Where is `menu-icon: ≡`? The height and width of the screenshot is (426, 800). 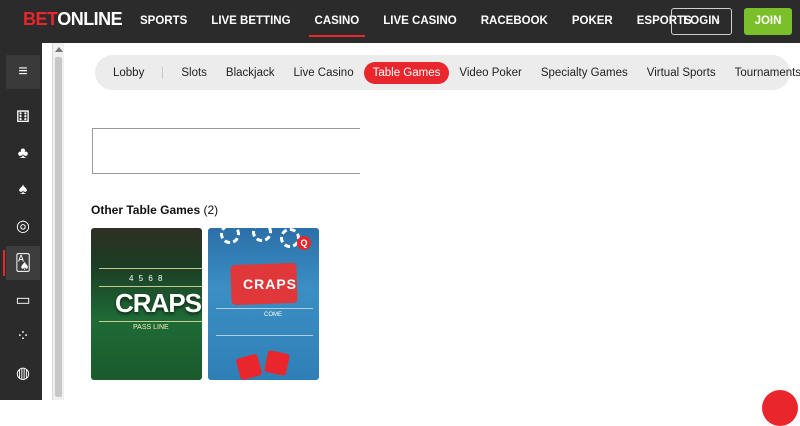
menu-icon: ≡ is located at coordinates (23, 72).